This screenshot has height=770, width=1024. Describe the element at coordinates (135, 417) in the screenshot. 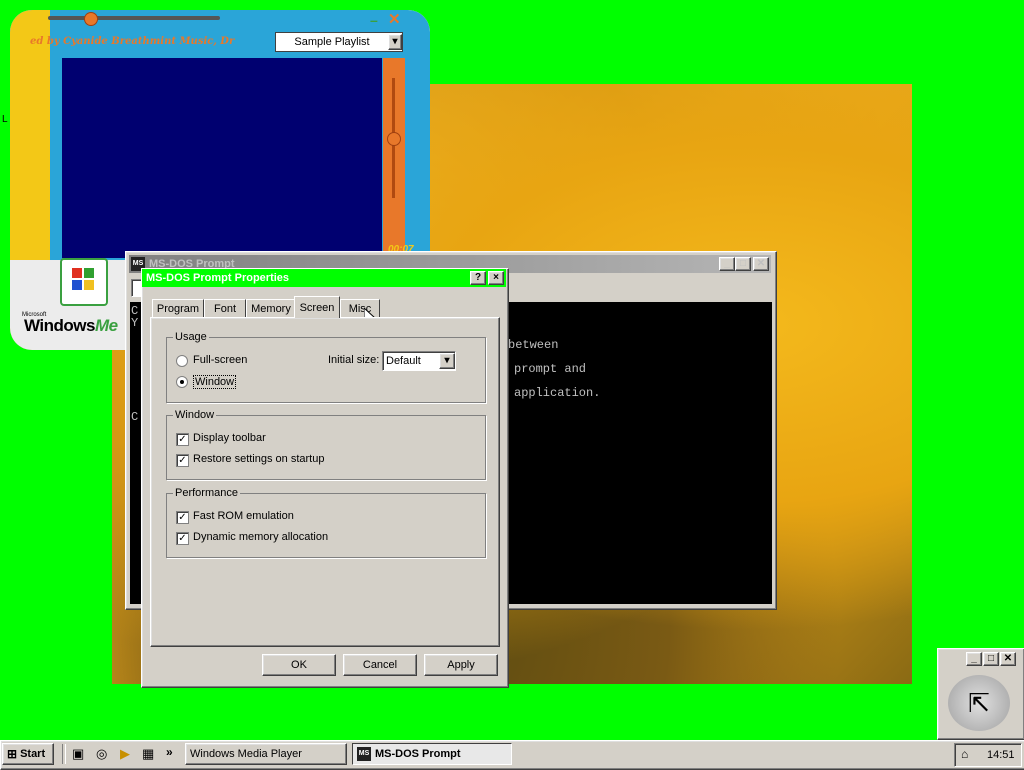

I see `terminal-line: C` at that location.